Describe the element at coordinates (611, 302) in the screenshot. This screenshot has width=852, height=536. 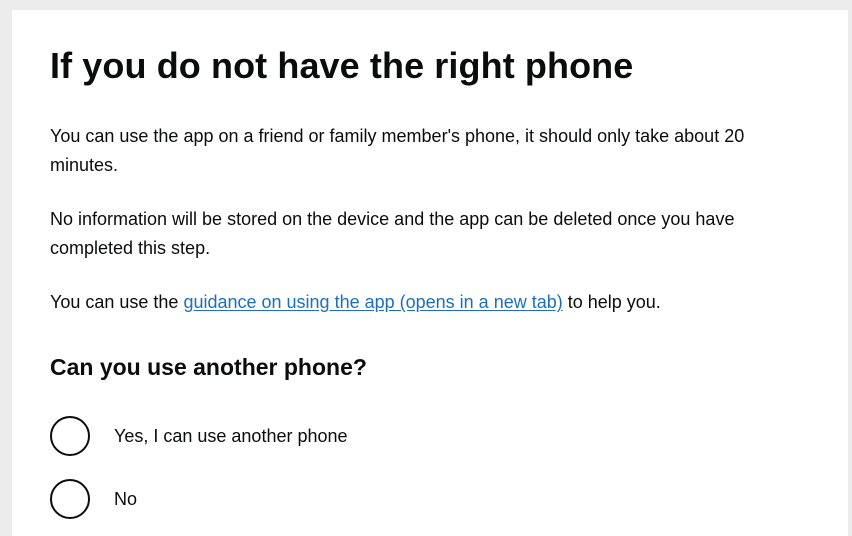
I see `guidance-text-after: to help you.` at that location.